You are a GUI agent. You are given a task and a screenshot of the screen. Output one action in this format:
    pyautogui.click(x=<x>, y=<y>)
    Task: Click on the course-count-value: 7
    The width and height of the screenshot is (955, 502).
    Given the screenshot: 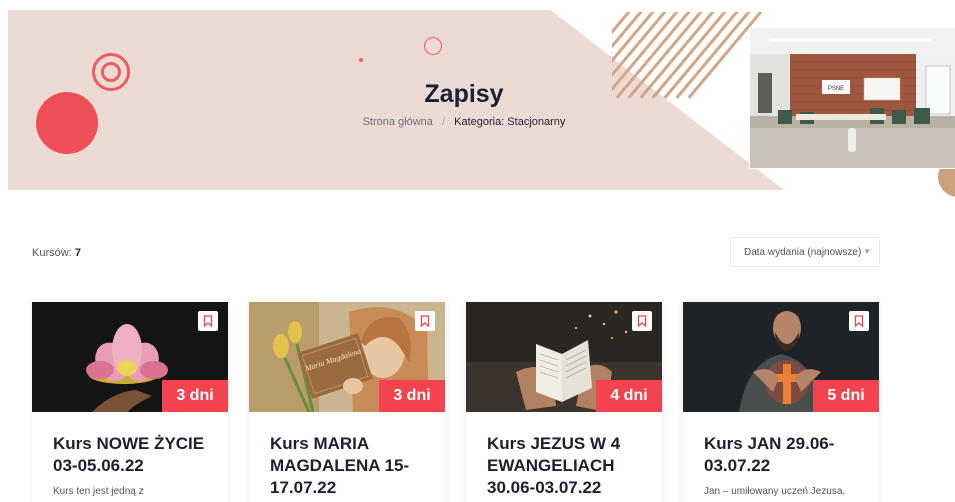 What is the action you would take?
    pyautogui.click(x=77, y=253)
    